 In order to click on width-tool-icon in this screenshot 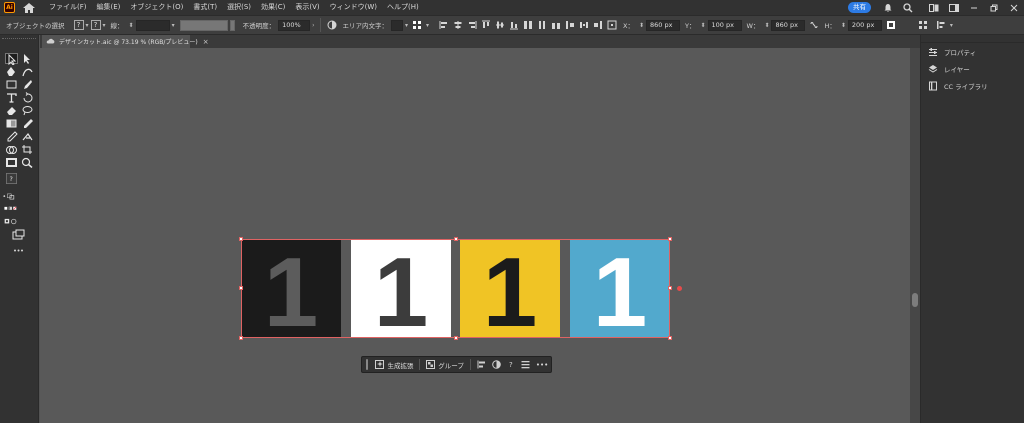, I will do `click(27, 136)`.